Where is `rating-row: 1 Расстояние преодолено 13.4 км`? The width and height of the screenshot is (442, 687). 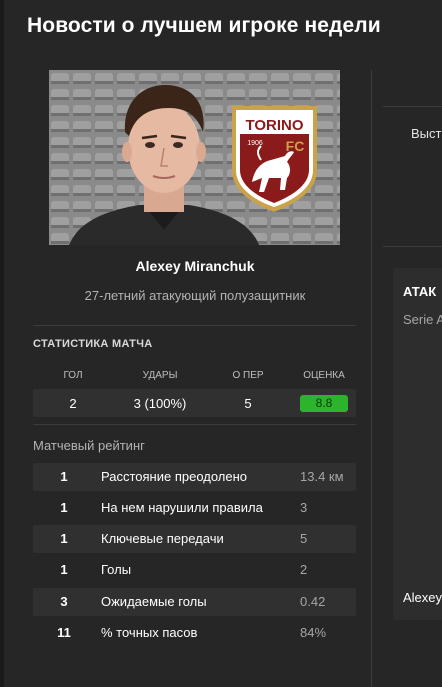
rating-row: 1 Расстояние преодолено 13.4 км is located at coordinates (194, 477).